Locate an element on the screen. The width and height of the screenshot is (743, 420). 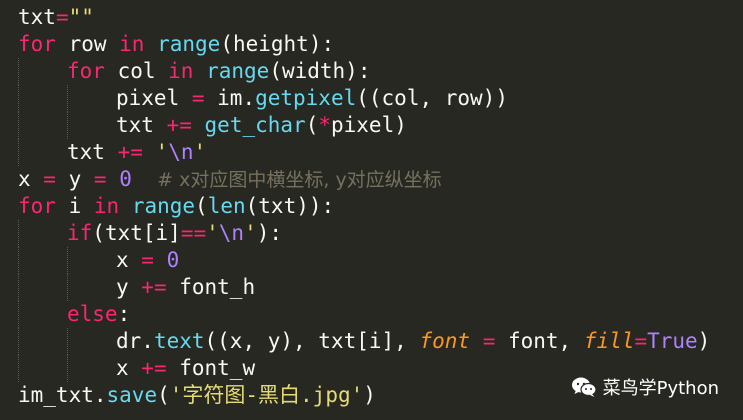
code-token: pixel is located at coordinates (154, 98).